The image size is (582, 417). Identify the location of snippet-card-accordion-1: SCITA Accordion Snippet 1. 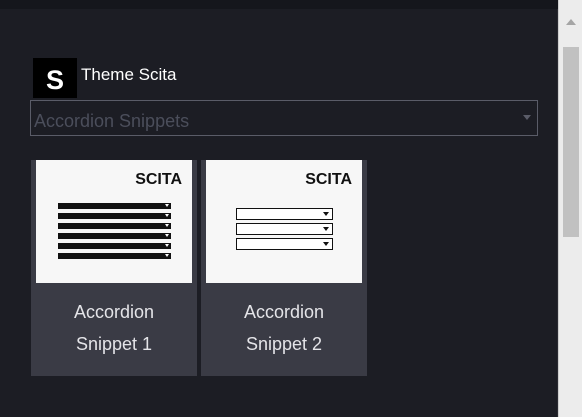
(114, 268).